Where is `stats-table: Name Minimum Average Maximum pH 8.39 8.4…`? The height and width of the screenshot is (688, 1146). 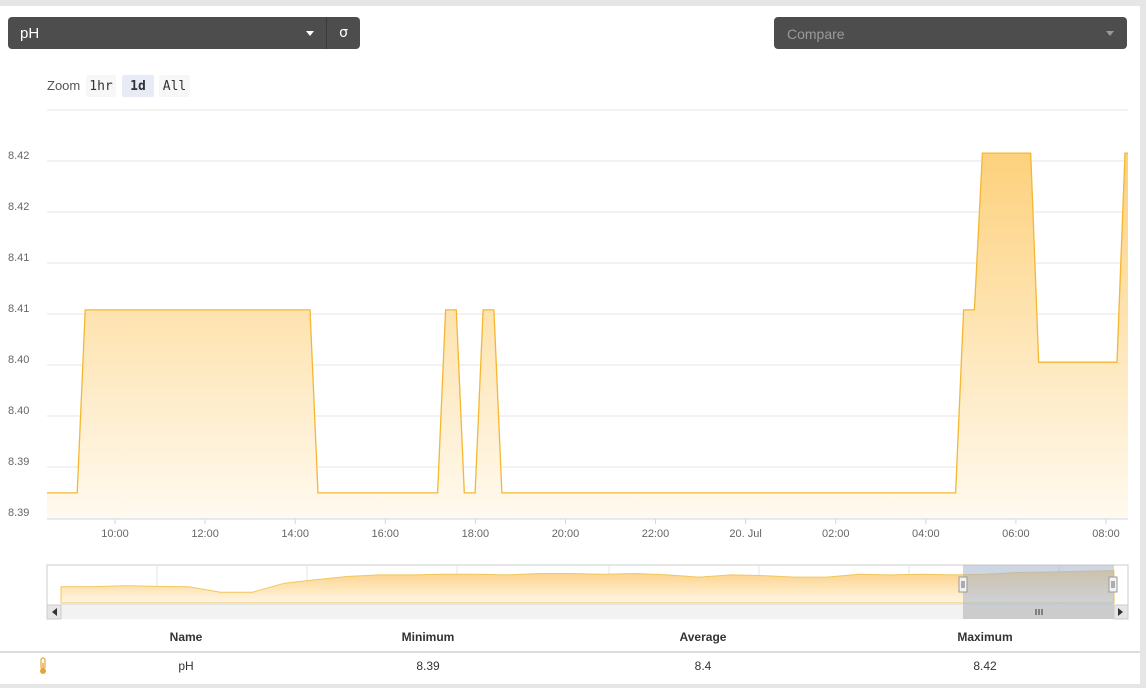 stats-table: Name Minimum Average Maximum pH 8.39 8.4… is located at coordinates (570, 654).